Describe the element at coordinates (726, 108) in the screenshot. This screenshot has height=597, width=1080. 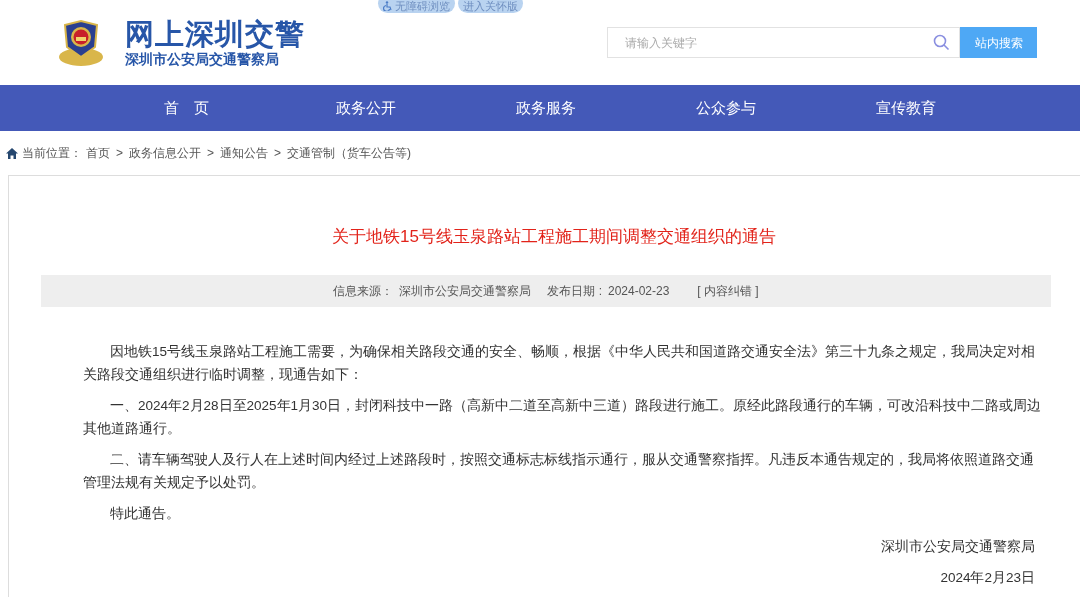
I see `nav-item: 公众参与` at that location.